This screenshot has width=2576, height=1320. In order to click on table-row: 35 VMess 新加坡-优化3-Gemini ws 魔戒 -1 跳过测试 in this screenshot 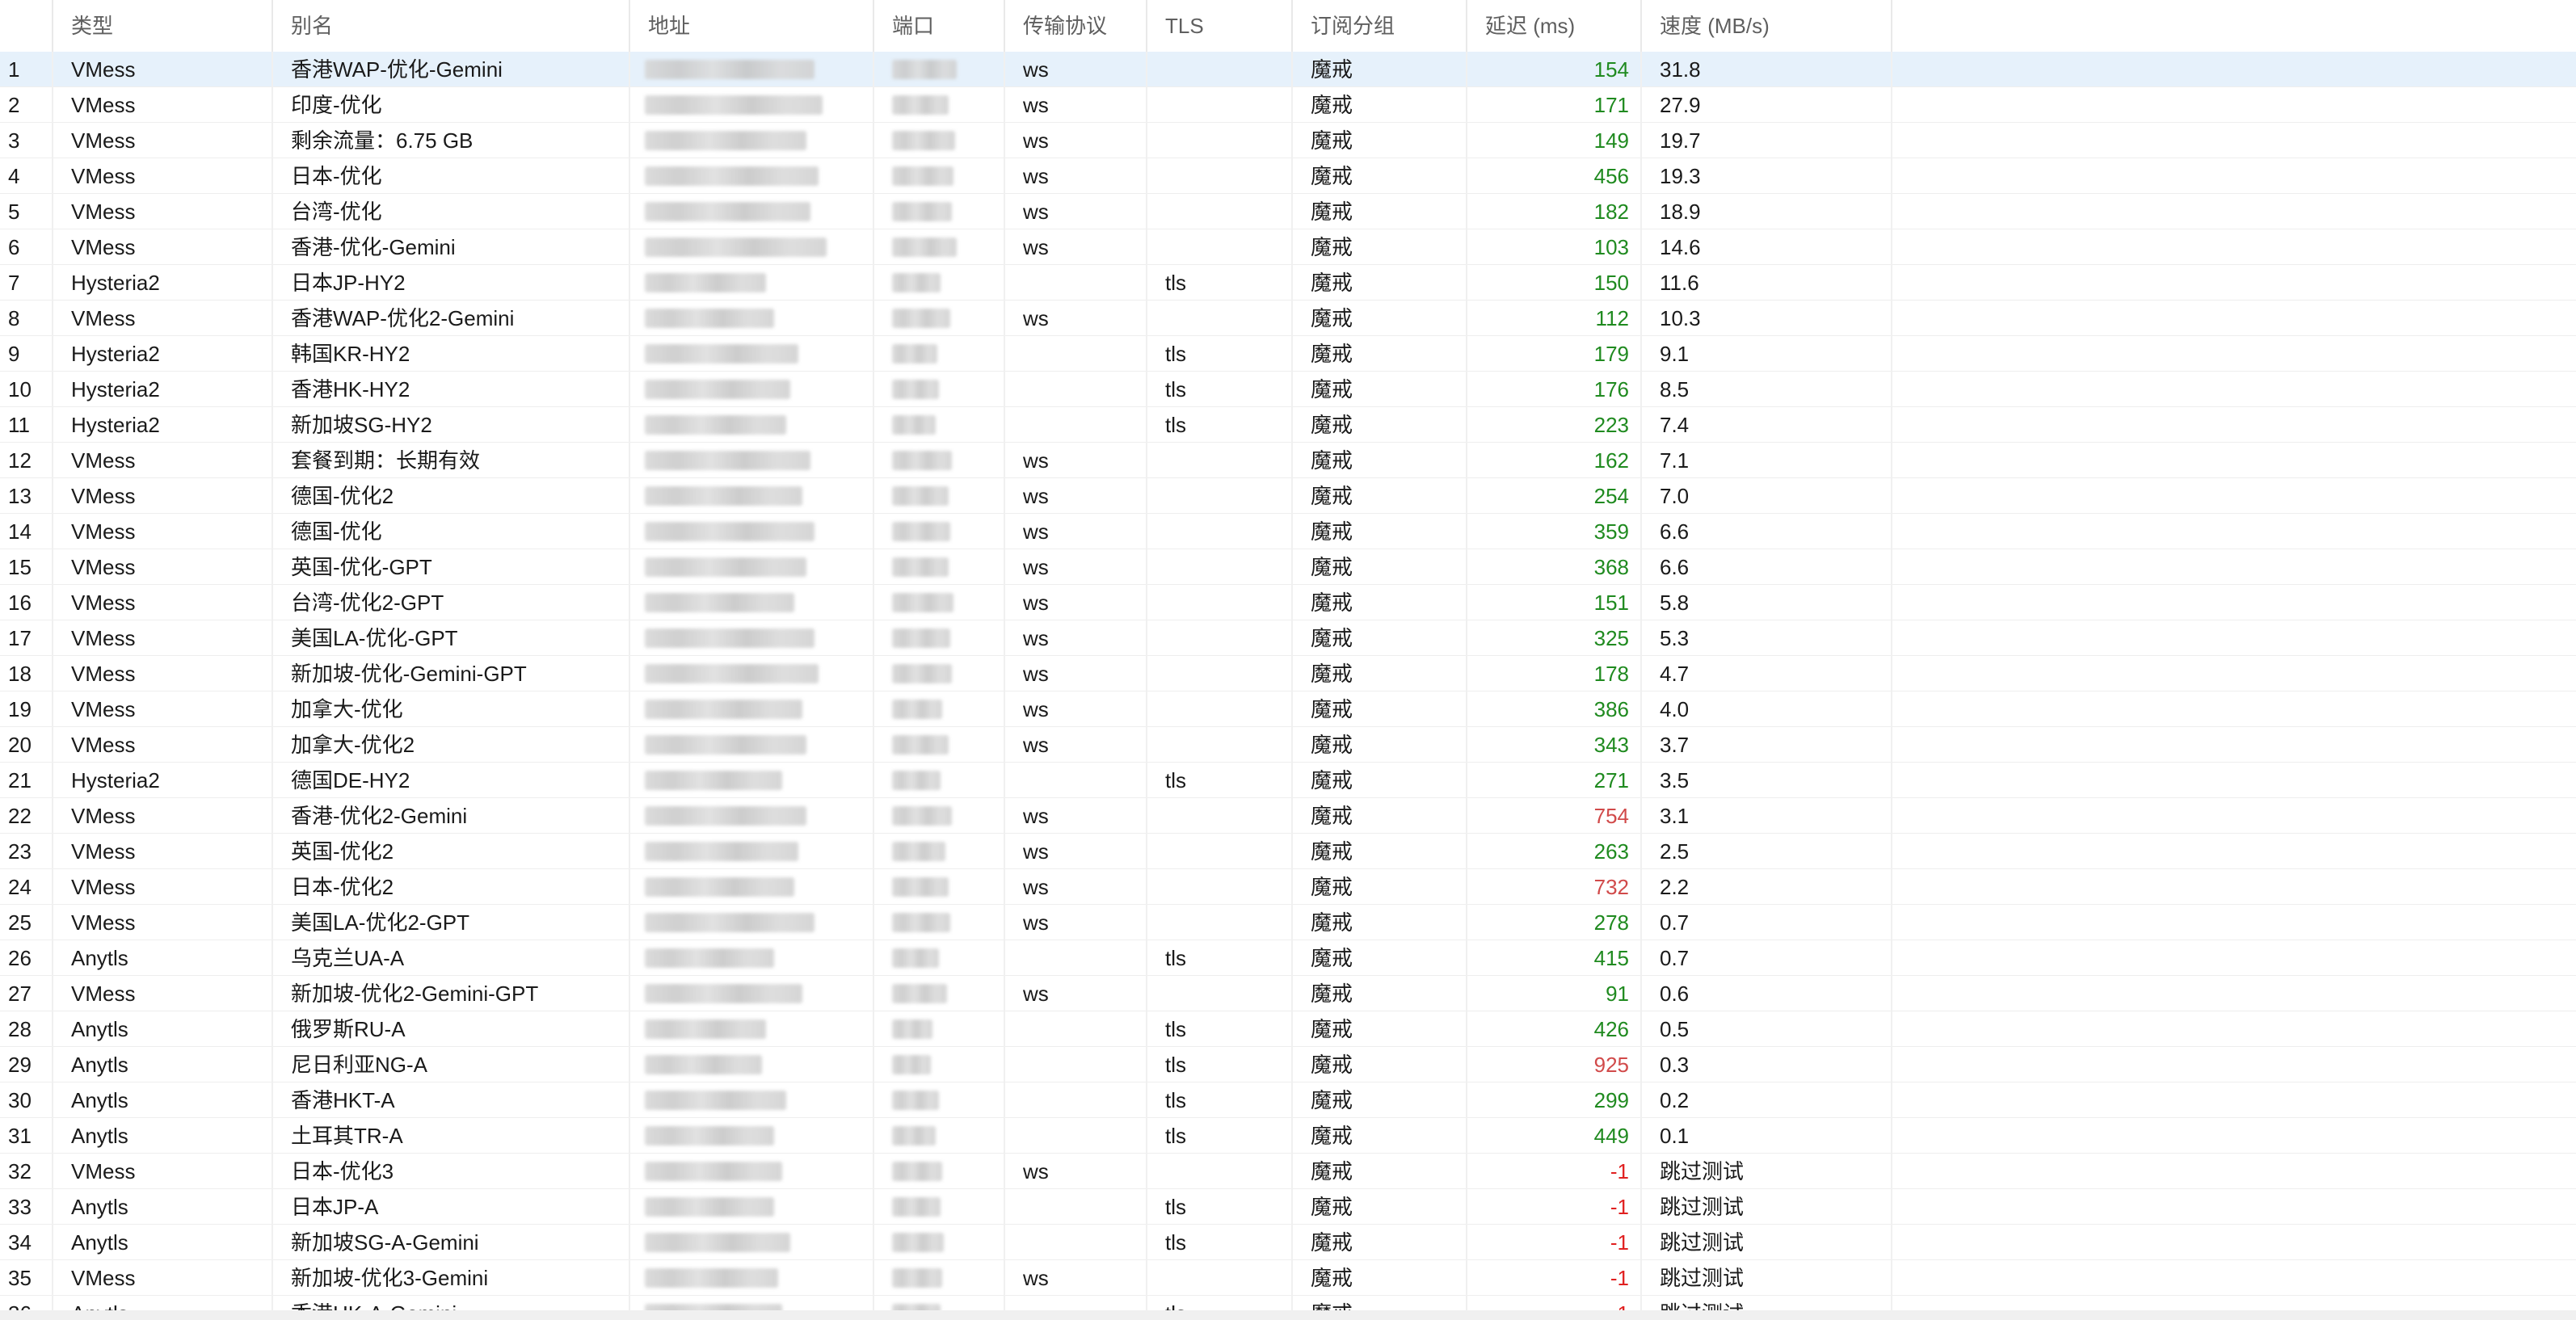, I will do `click(1288, 1278)`.